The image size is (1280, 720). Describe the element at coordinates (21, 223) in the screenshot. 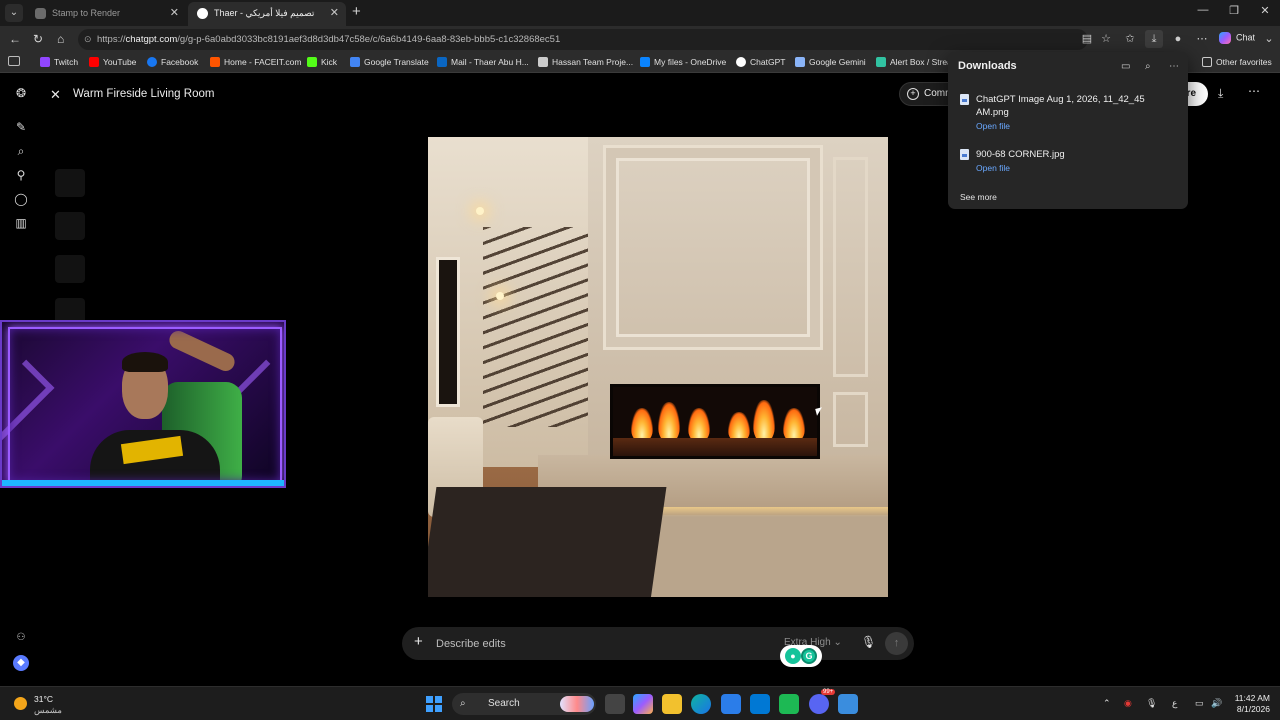

I see `library-icon: ▥` at that location.